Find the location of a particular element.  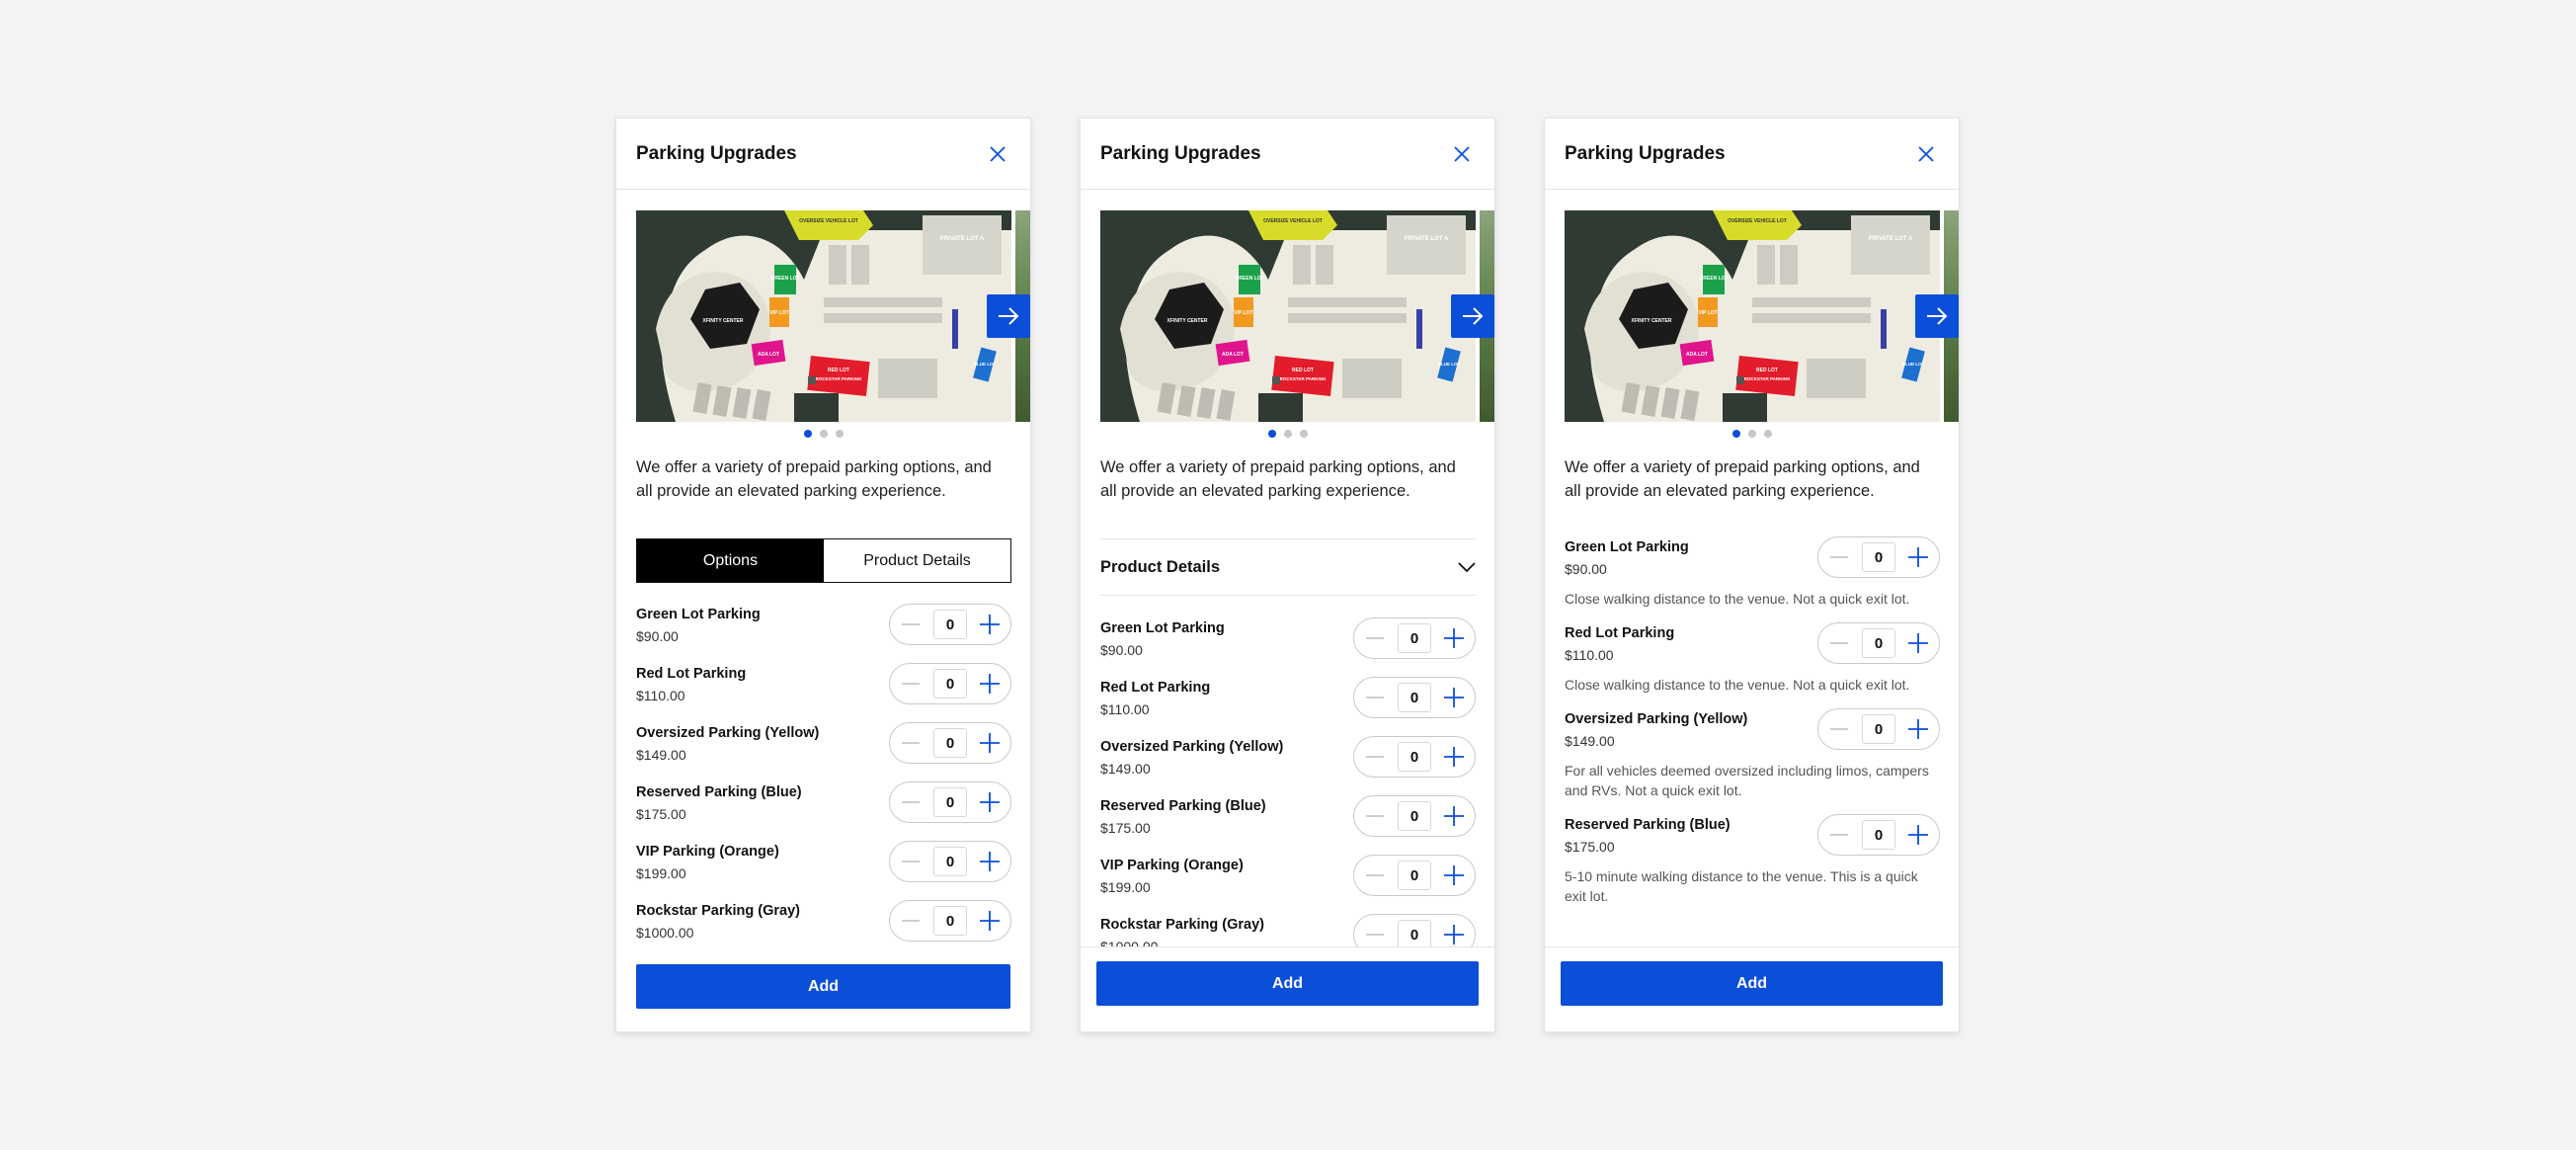

panel-footer: Add is located at coordinates (1752, 989).